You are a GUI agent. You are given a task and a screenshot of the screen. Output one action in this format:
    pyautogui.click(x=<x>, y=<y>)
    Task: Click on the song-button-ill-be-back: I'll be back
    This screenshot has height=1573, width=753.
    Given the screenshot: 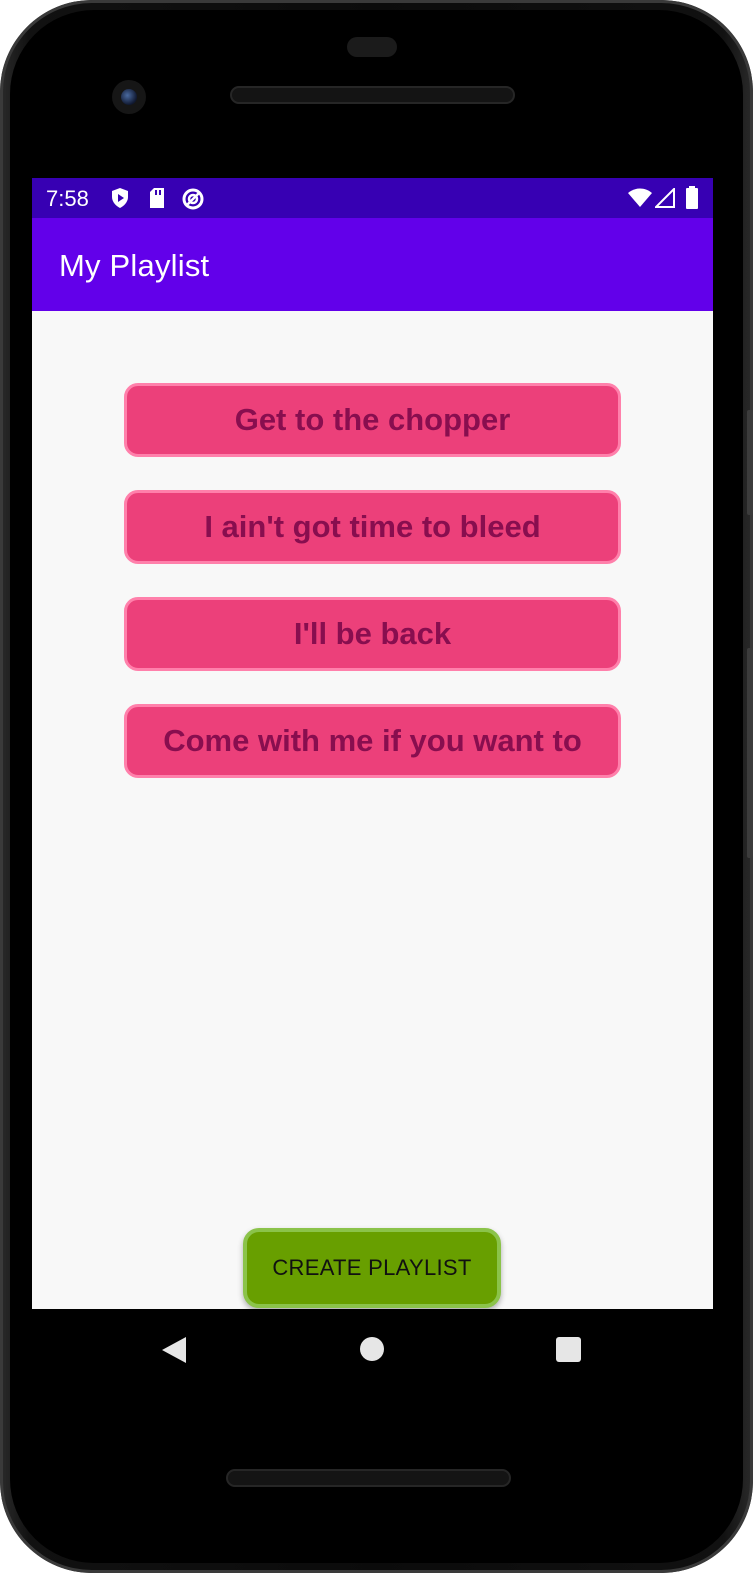 What is the action you would take?
    pyautogui.click(x=372, y=634)
    